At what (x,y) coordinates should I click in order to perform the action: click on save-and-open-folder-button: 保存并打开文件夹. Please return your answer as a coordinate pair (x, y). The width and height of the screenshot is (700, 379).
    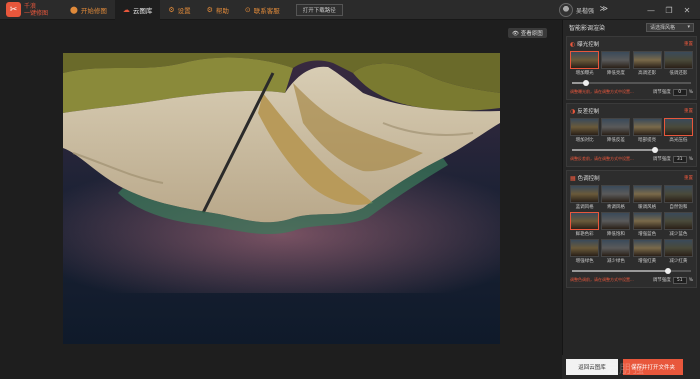
    Looking at the image, I should click on (653, 367).